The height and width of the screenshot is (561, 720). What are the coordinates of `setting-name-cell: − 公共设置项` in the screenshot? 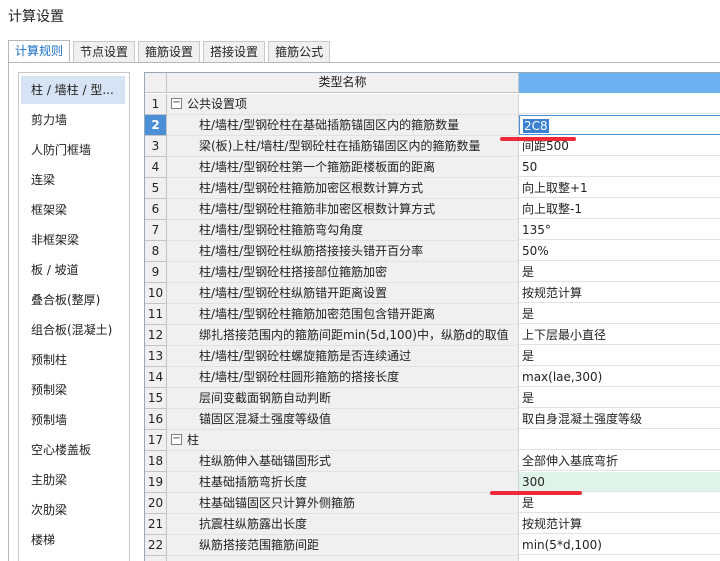 It's located at (343, 104).